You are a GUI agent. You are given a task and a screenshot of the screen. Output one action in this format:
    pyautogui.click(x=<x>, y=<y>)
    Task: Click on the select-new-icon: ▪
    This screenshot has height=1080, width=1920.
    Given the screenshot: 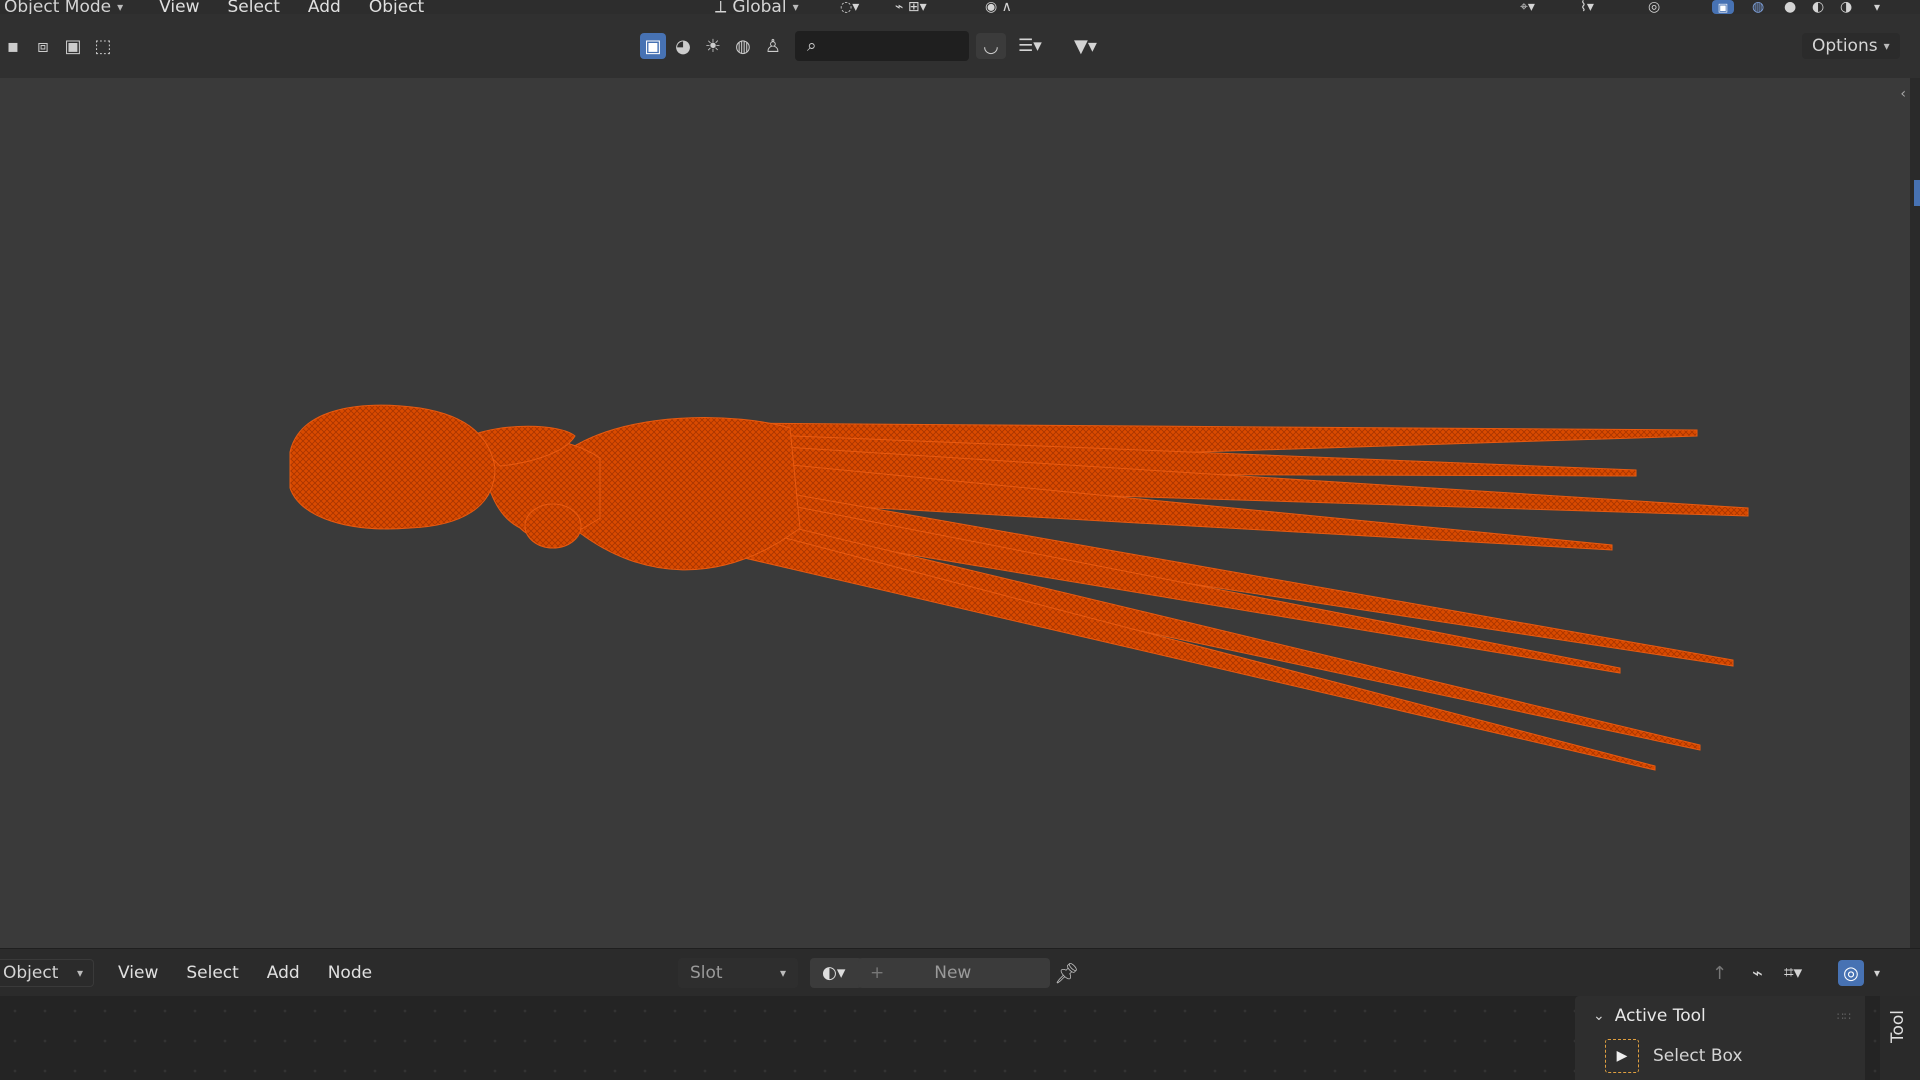 What is the action you would take?
    pyautogui.click(x=13, y=46)
    